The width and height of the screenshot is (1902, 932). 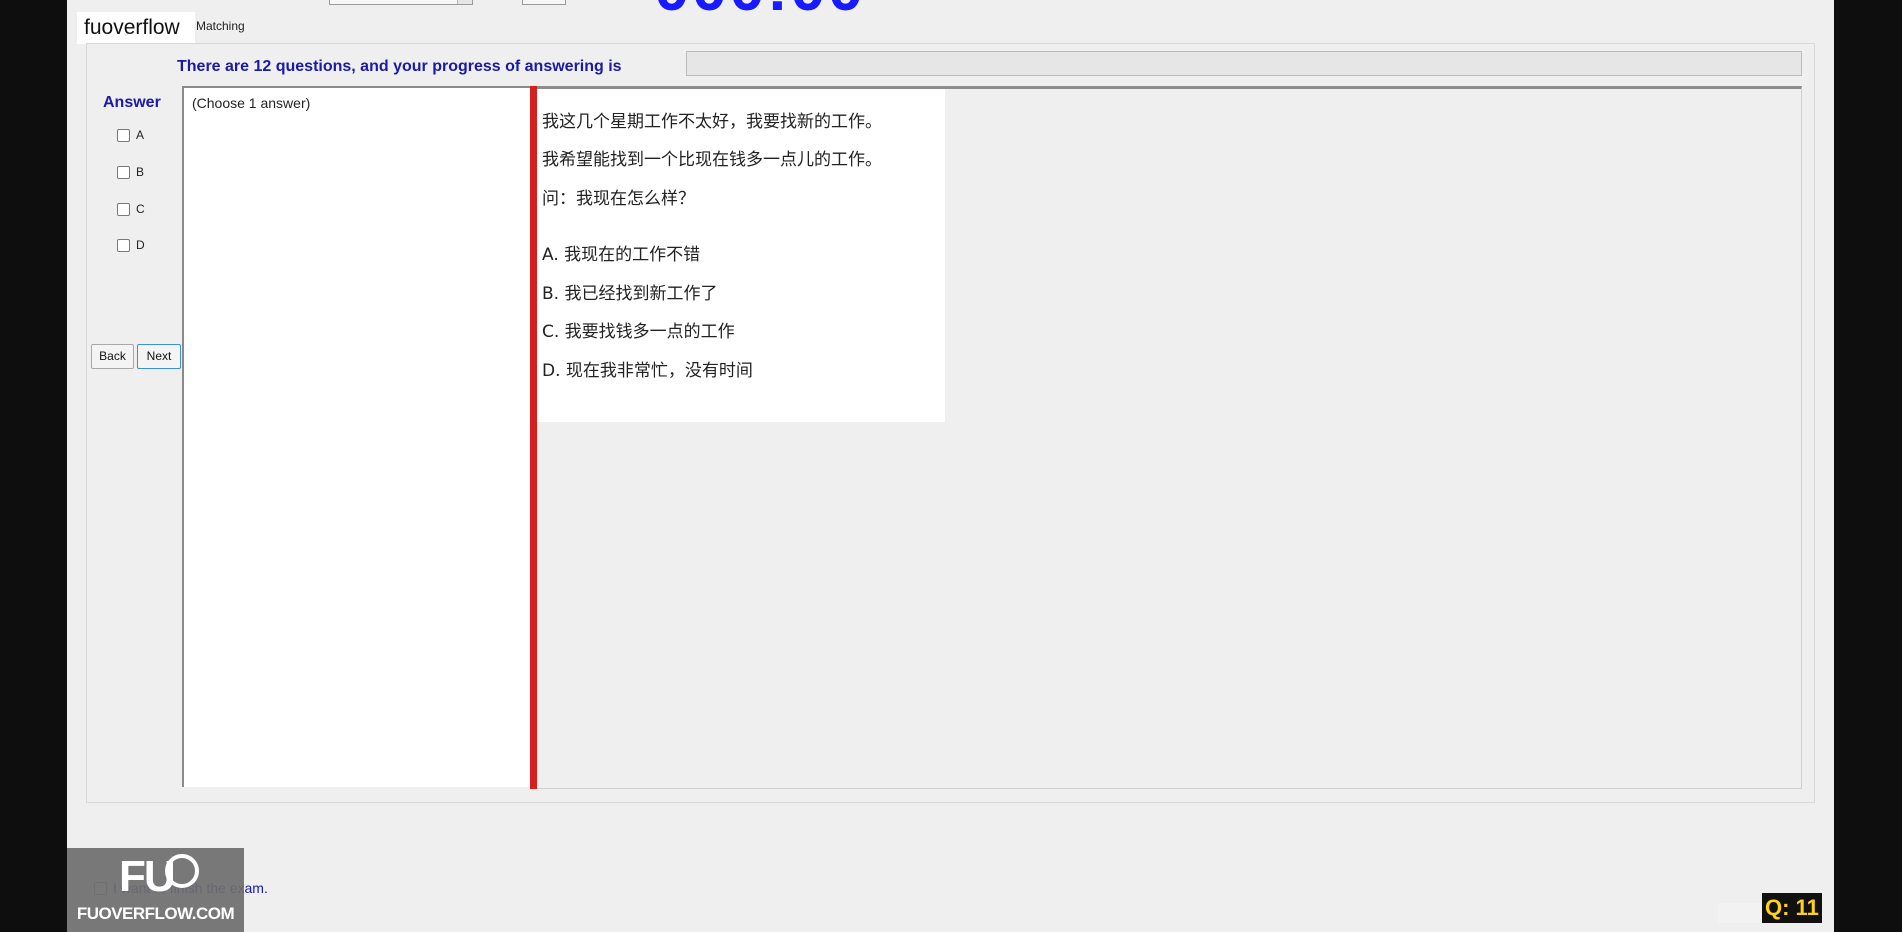 I want to click on top-combo-box, so click(x=401, y=2).